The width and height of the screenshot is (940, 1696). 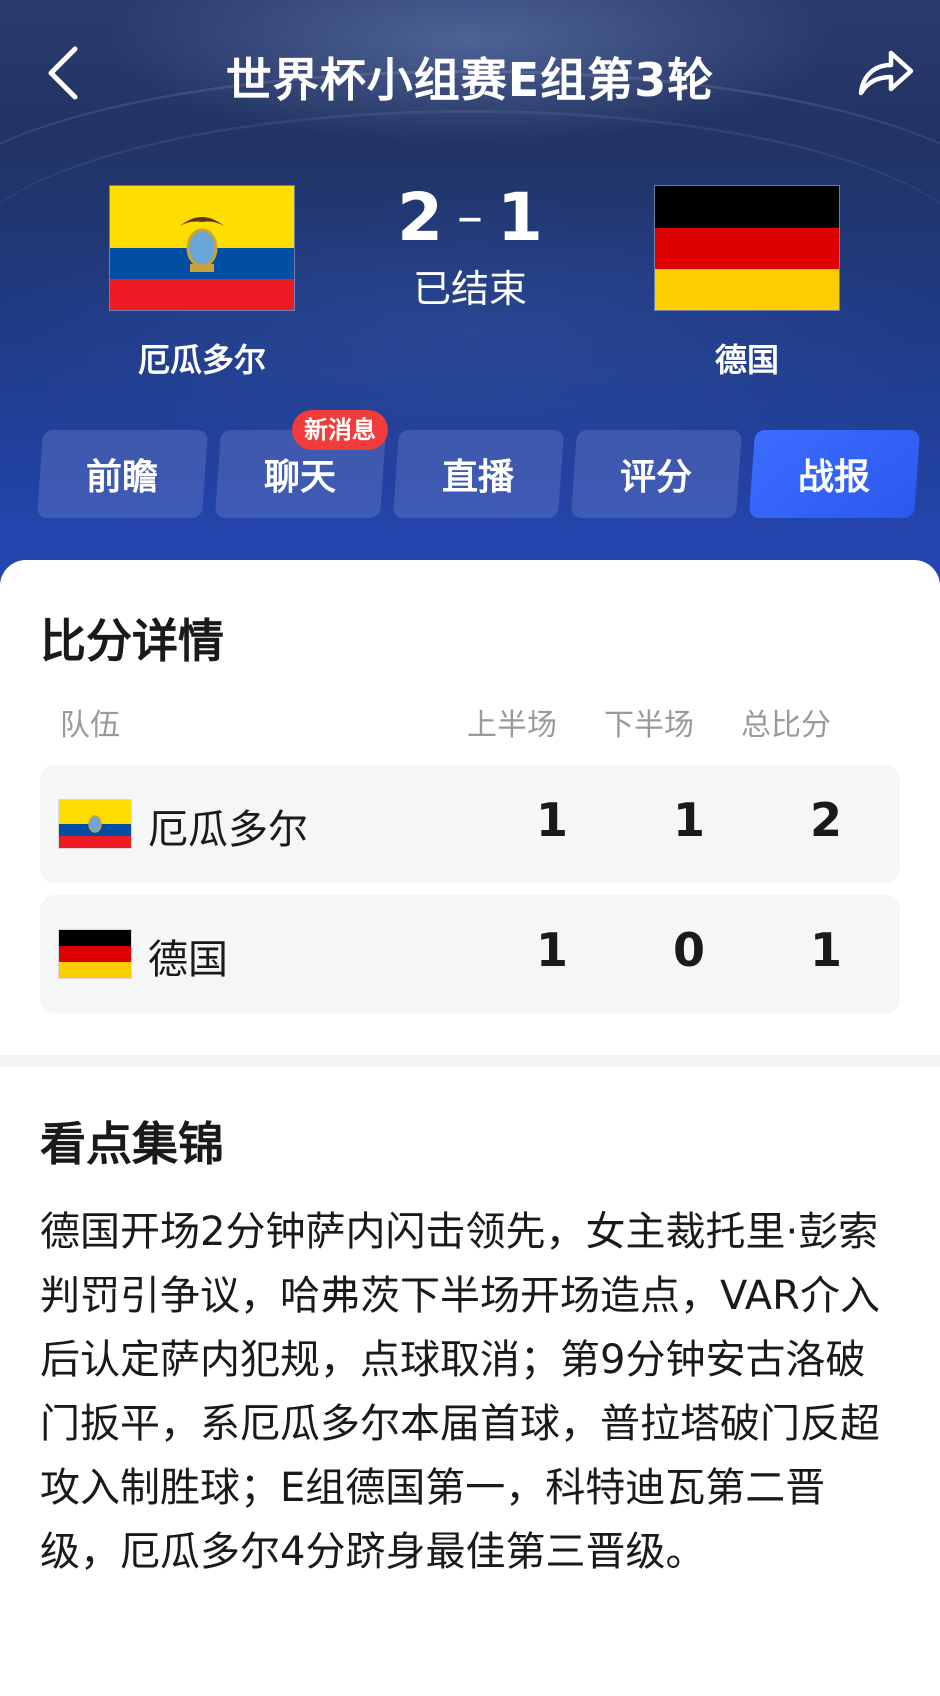 What do you see at coordinates (470, 1061) in the screenshot?
I see `section-divider` at bounding box center [470, 1061].